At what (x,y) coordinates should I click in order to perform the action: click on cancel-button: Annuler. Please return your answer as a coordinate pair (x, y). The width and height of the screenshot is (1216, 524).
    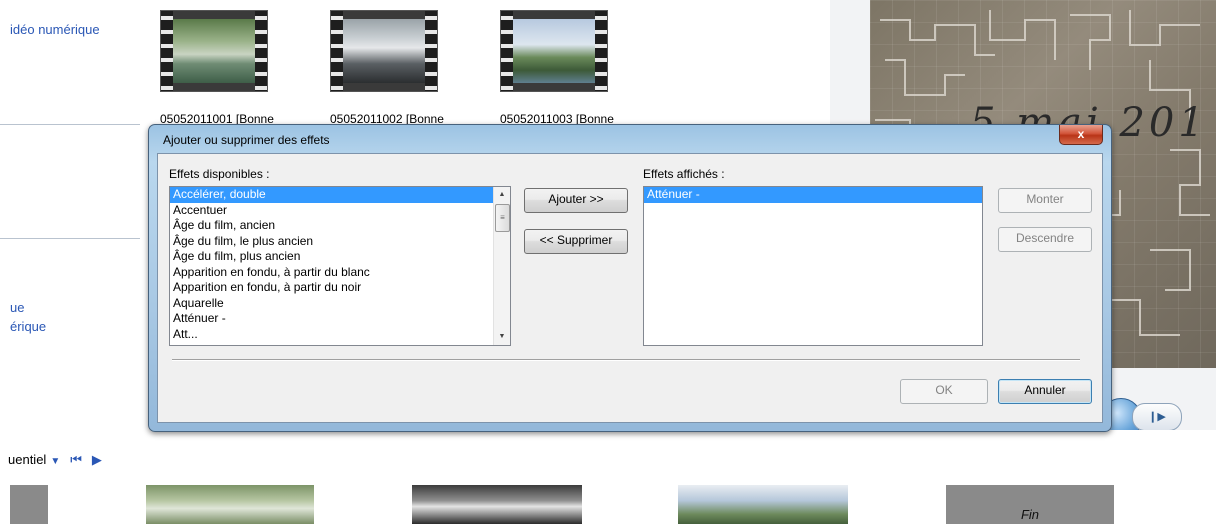
    Looking at the image, I should click on (1045, 391).